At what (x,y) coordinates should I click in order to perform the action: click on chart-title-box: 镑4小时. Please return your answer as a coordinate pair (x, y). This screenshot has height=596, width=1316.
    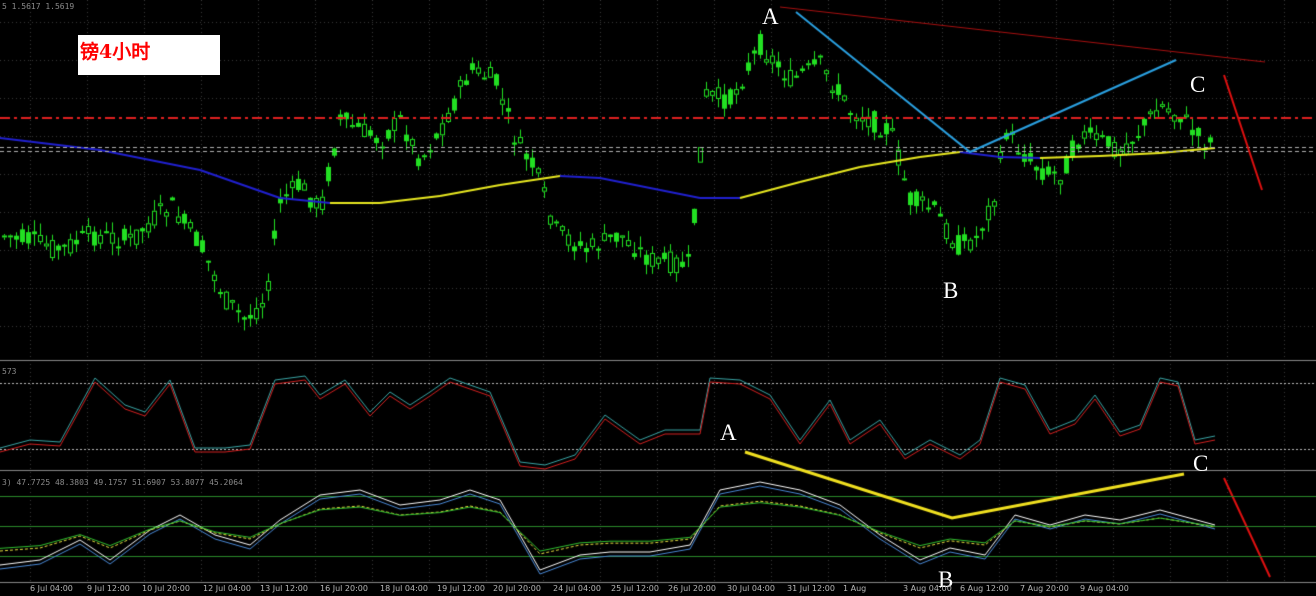
    Looking at the image, I should click on (149, 55).